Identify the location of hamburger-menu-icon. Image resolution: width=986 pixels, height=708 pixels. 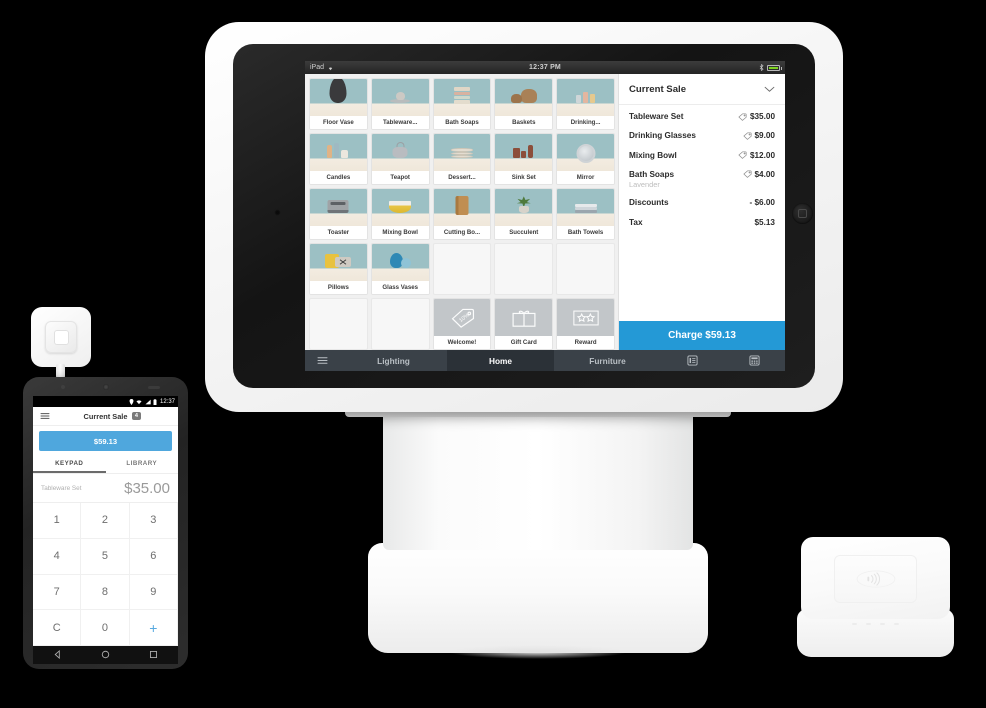
(322, 360).